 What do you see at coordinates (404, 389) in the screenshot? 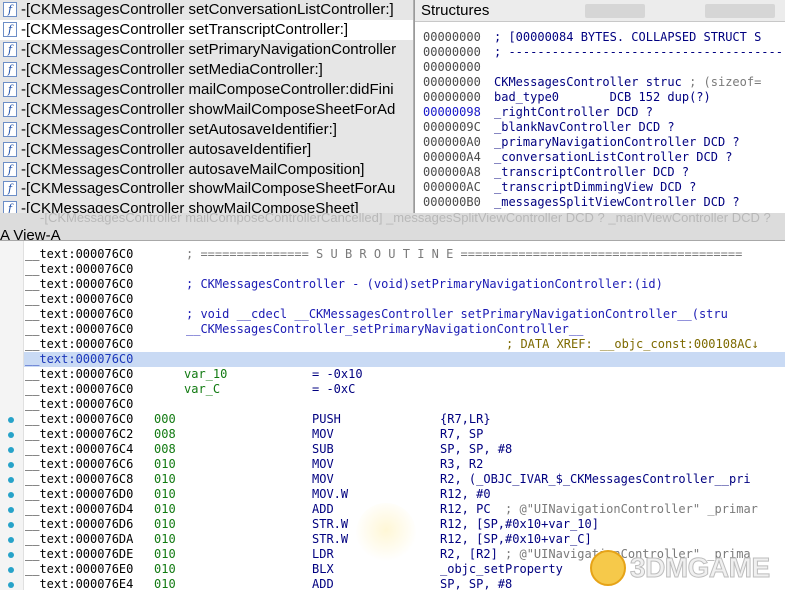
I see `disasm-line: __text:000076C0 var_C = -0xC` at bounding box center [404, 389].